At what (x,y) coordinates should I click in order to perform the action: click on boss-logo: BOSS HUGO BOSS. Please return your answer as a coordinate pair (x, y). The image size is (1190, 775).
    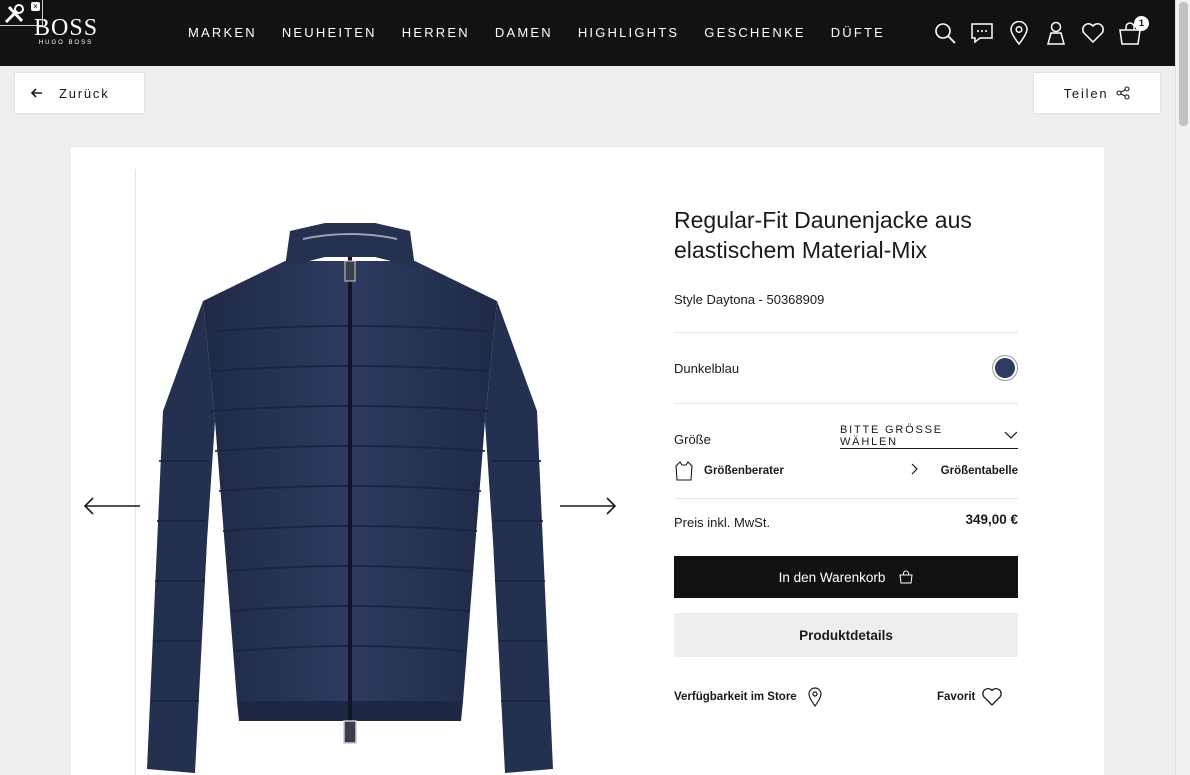
    Looking at the image, I should click on (66, 31).